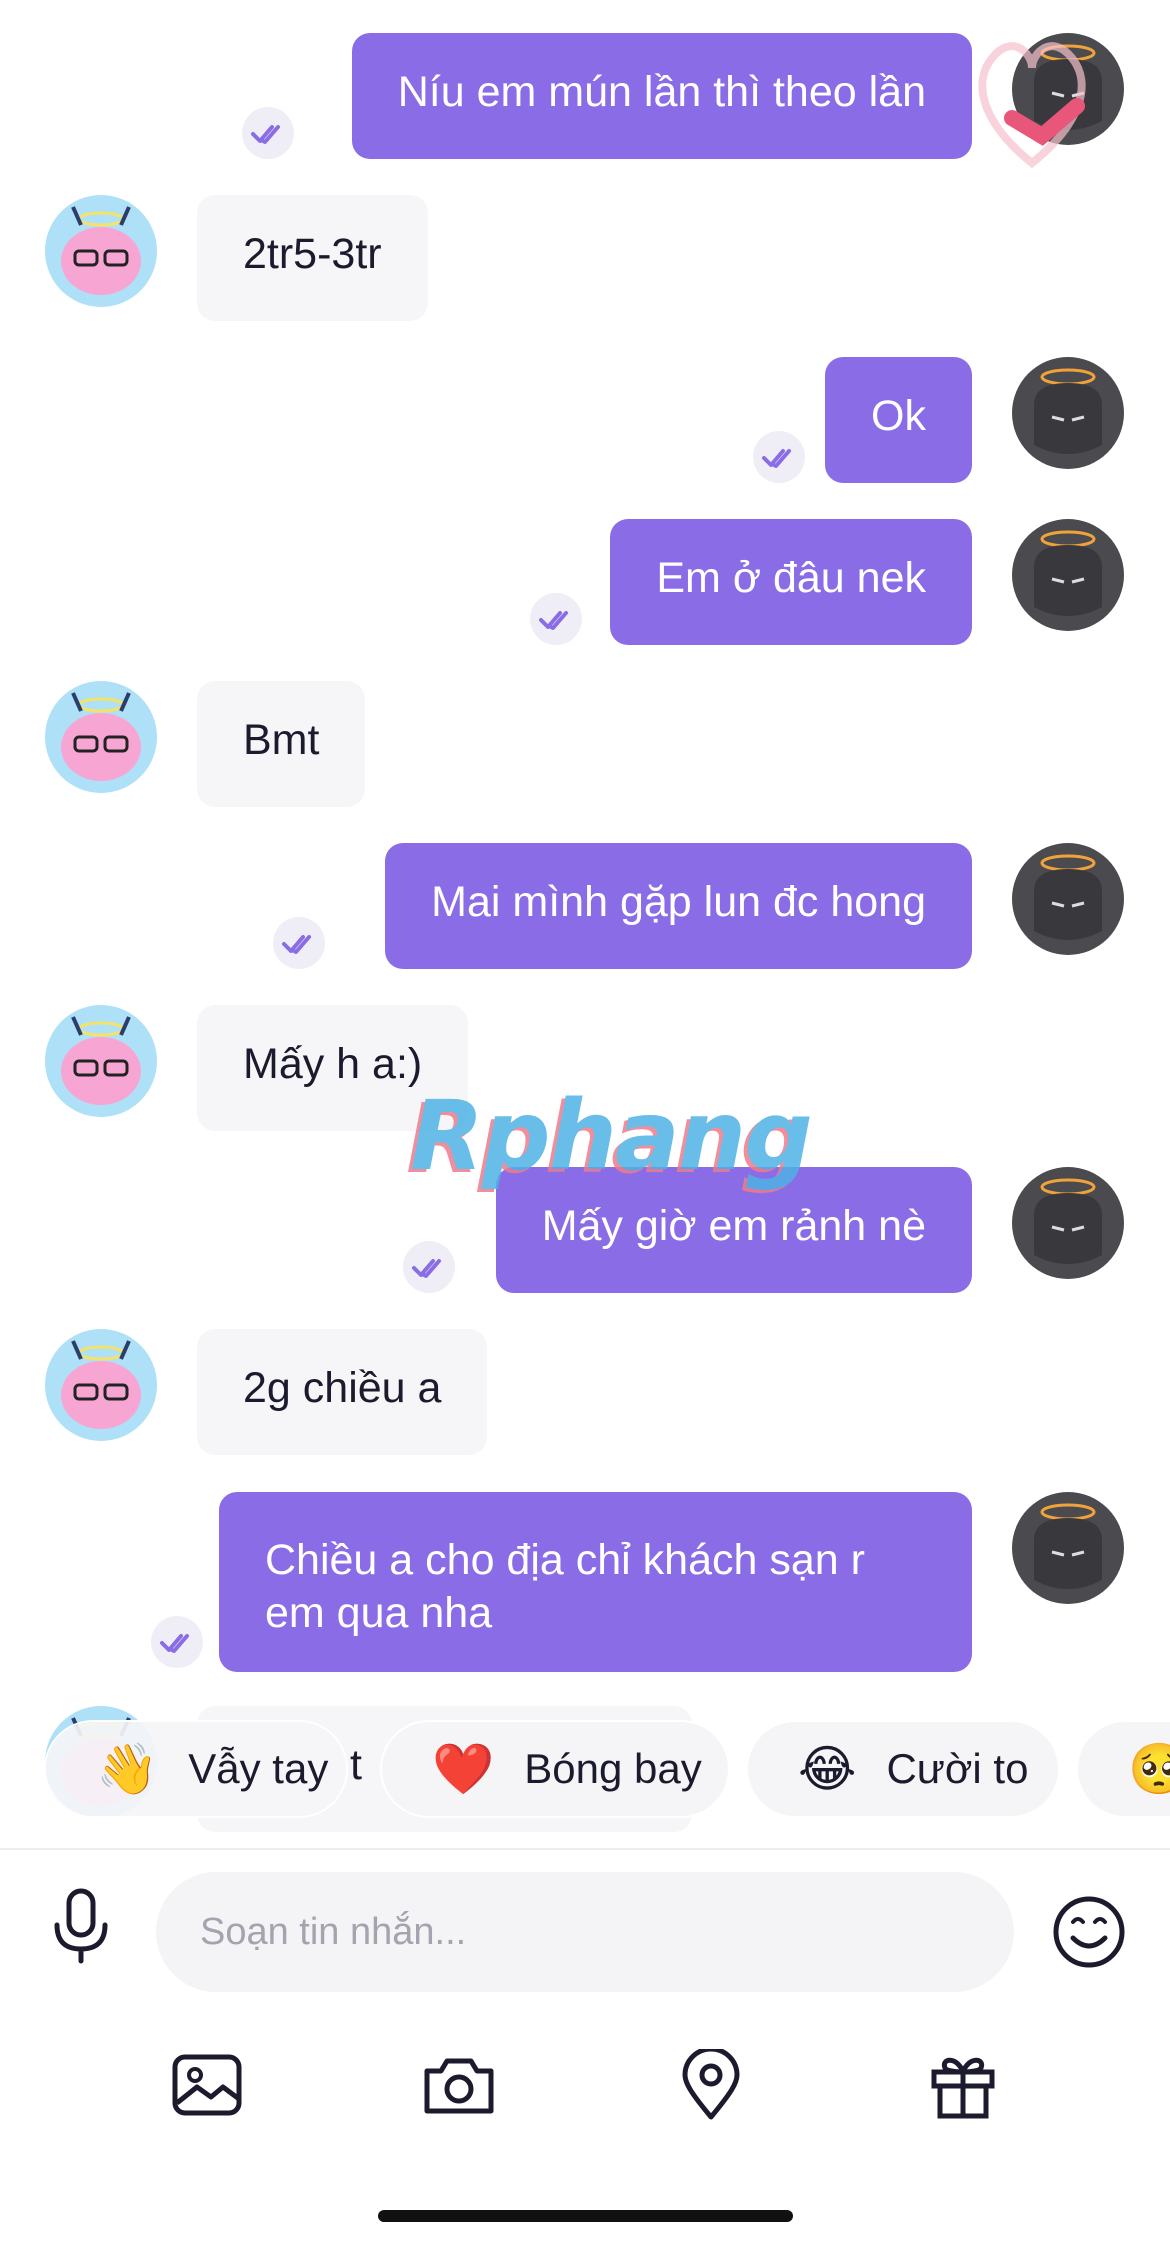 Image resolution: width=1170 pixels, height=2250 pixels. I want to click on message-row: Mai mình gặp lun đc hong, so click(585, 908).